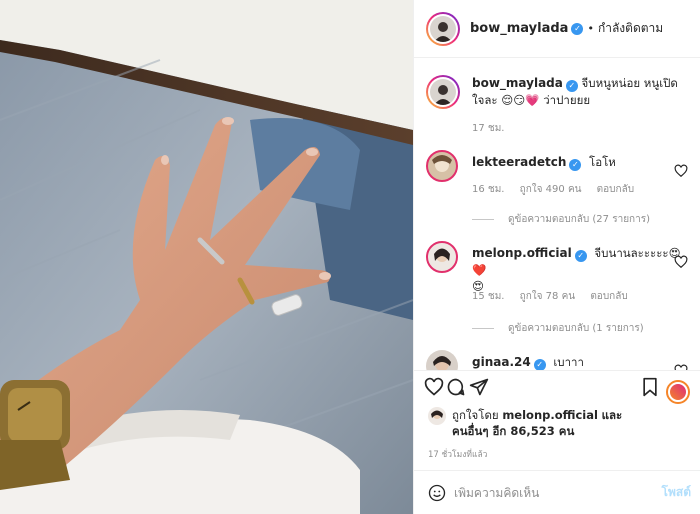  What do you see at coordinates (520, 100) in the screenshot?
I see `caption-emoji: 😌😏💗` at bounding box center [520, 100].